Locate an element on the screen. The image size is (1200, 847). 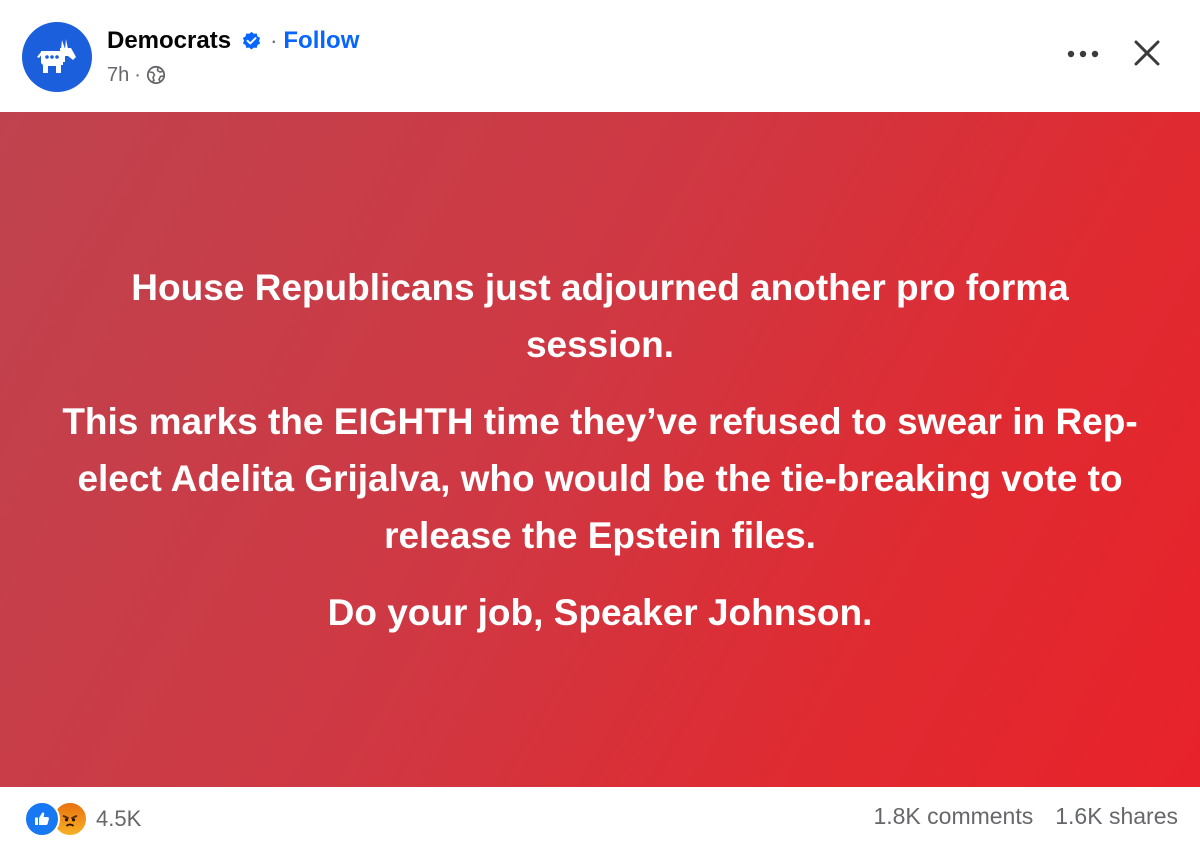
donkey-logo-icon is located at coordinates (56, 56).